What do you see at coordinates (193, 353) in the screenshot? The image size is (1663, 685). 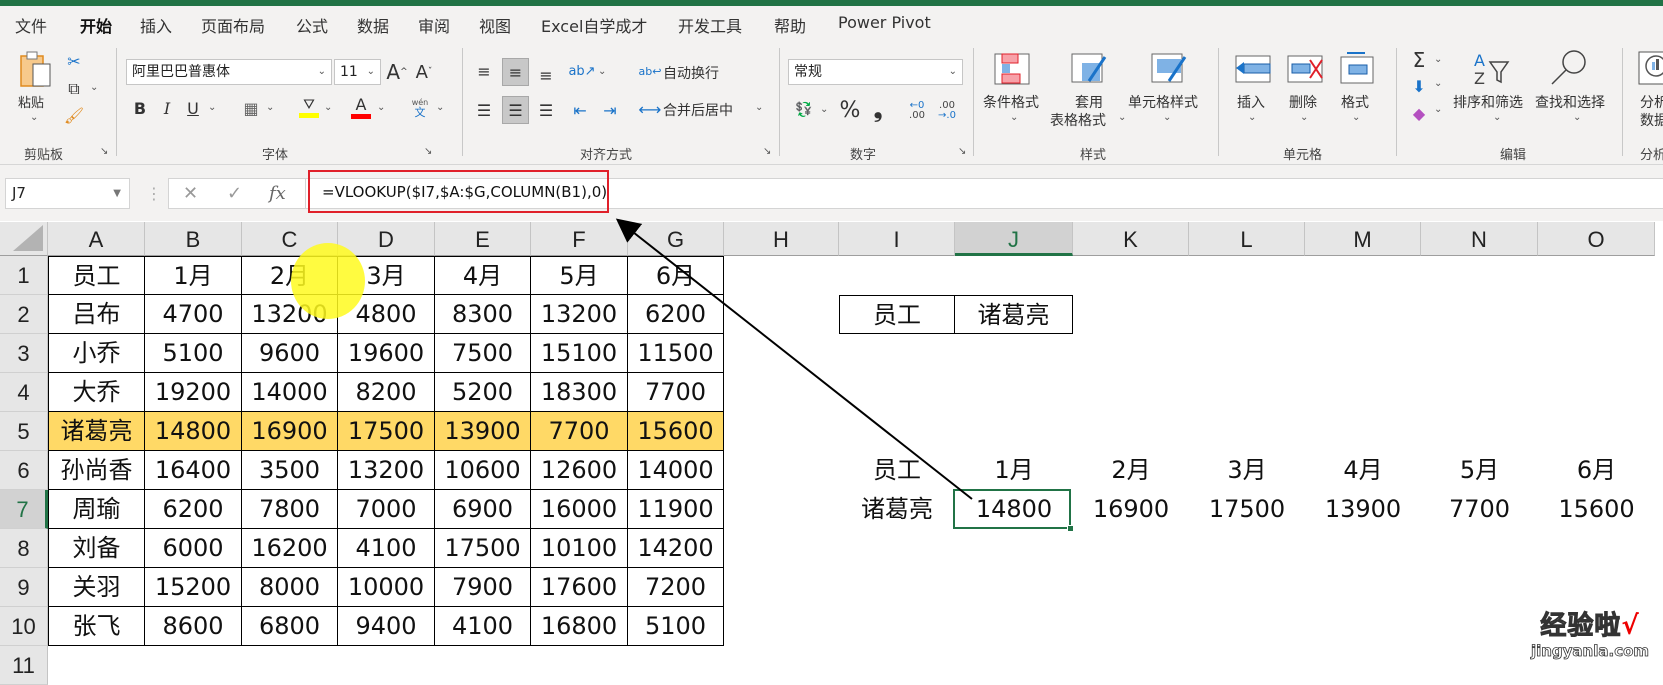 I see `sales-value-cell: 5100` at bounding box center [193, 353].